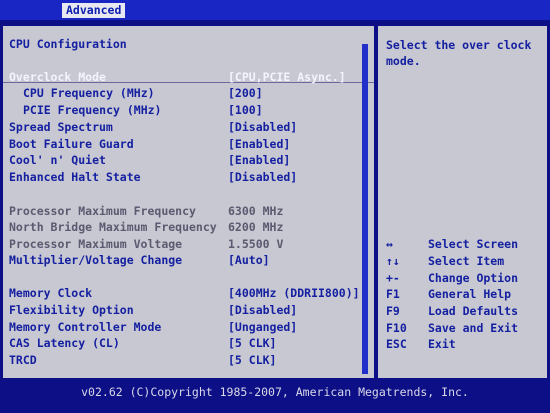 Image resolution: width=550 pixels, height=413 pixels. Describe the element at coordinates (142, 360) in the screenshot. I see `setting-trcd: TRCD [5 CLK]` at that location.